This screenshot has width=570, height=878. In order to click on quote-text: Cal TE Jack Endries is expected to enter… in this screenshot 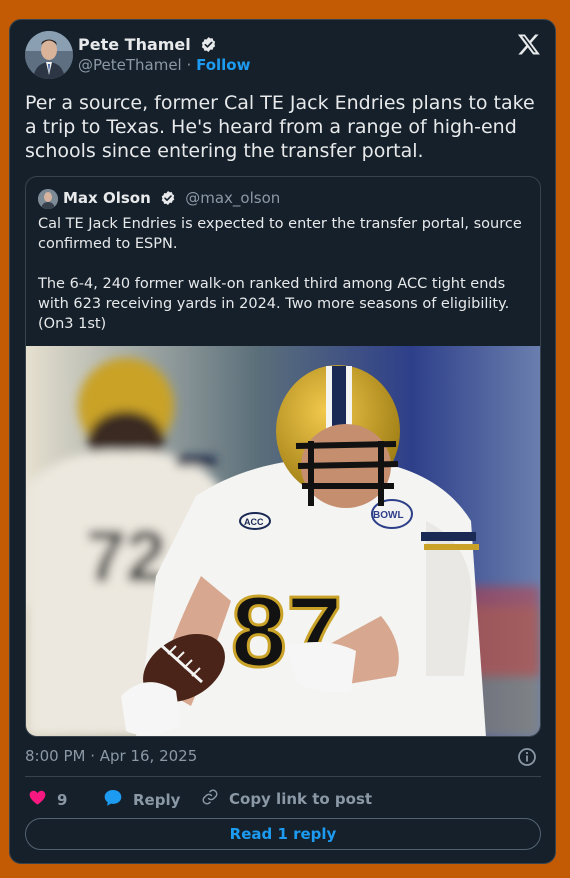, I will do `click(280, 274)`.